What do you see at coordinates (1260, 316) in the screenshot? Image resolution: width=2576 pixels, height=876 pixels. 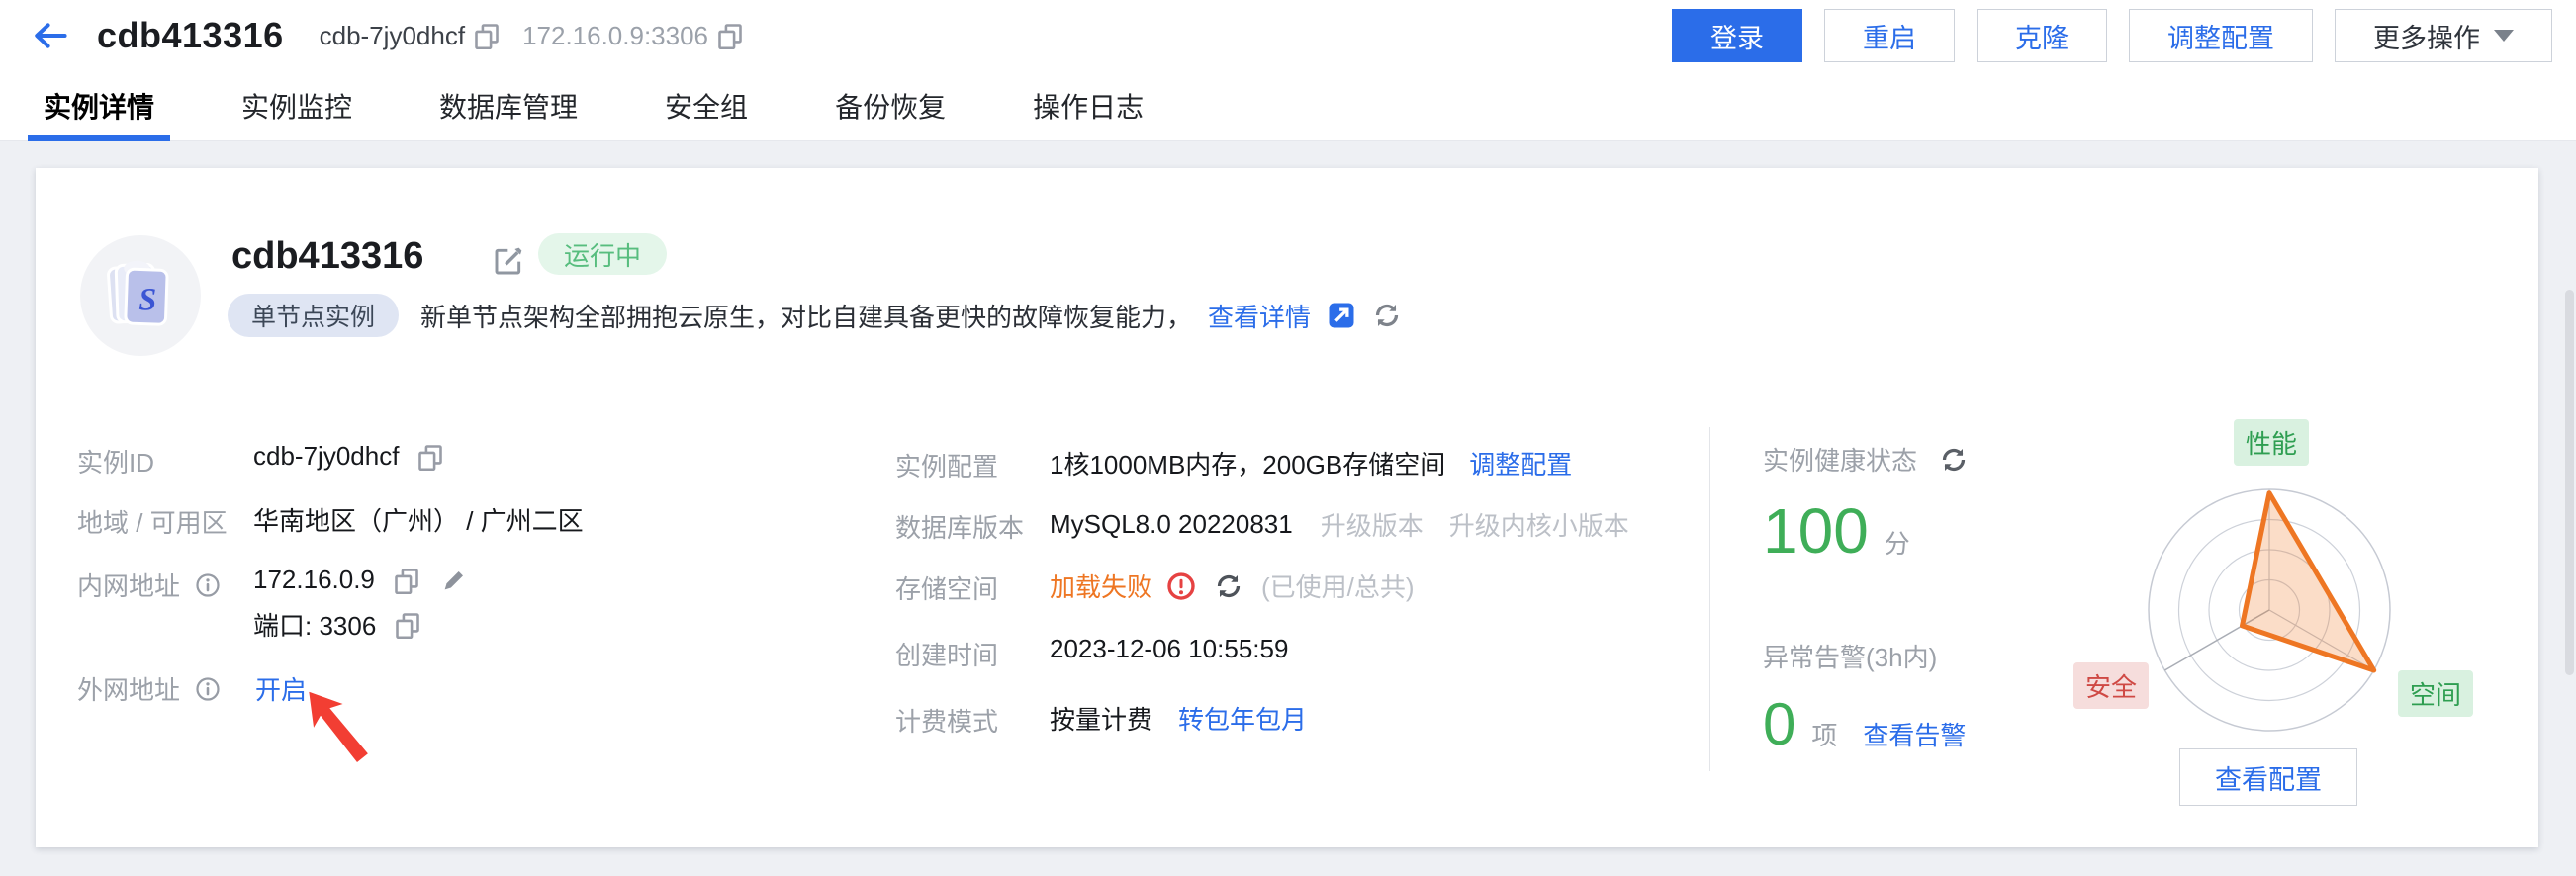 I see `view-details-link: 查看详情` at bounding box center [1260, 316].